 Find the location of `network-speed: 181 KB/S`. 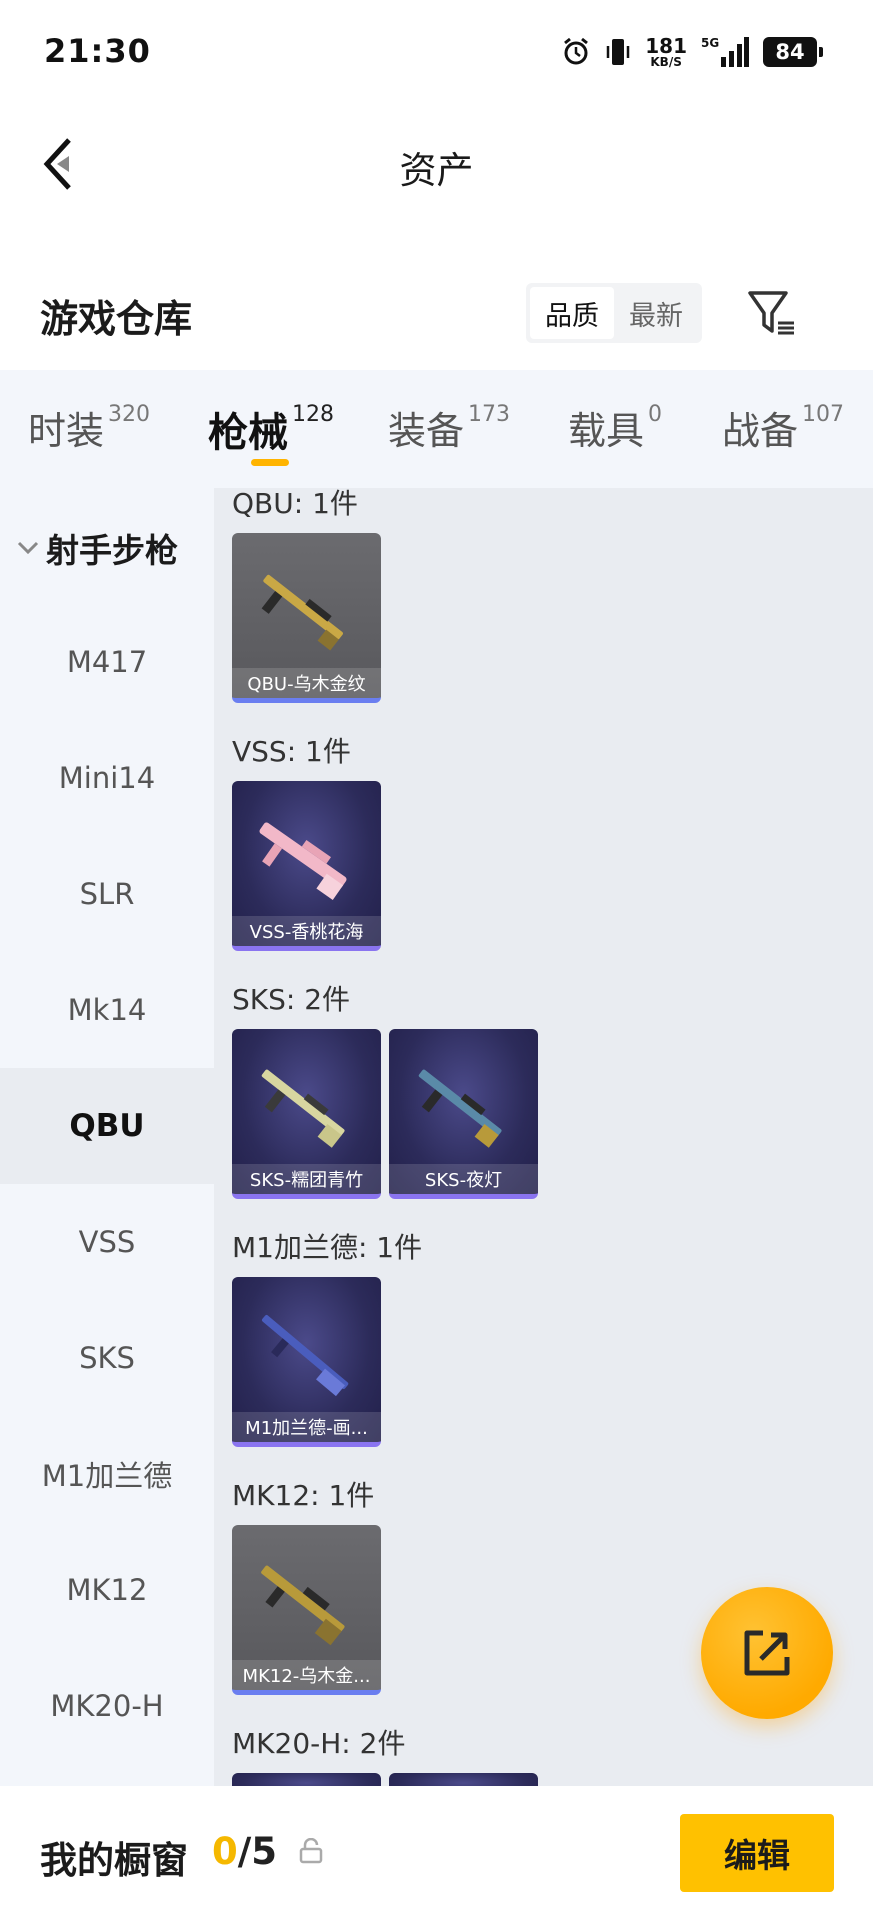

network-speed: 181 KB/S is located at coordinates (666, 52).